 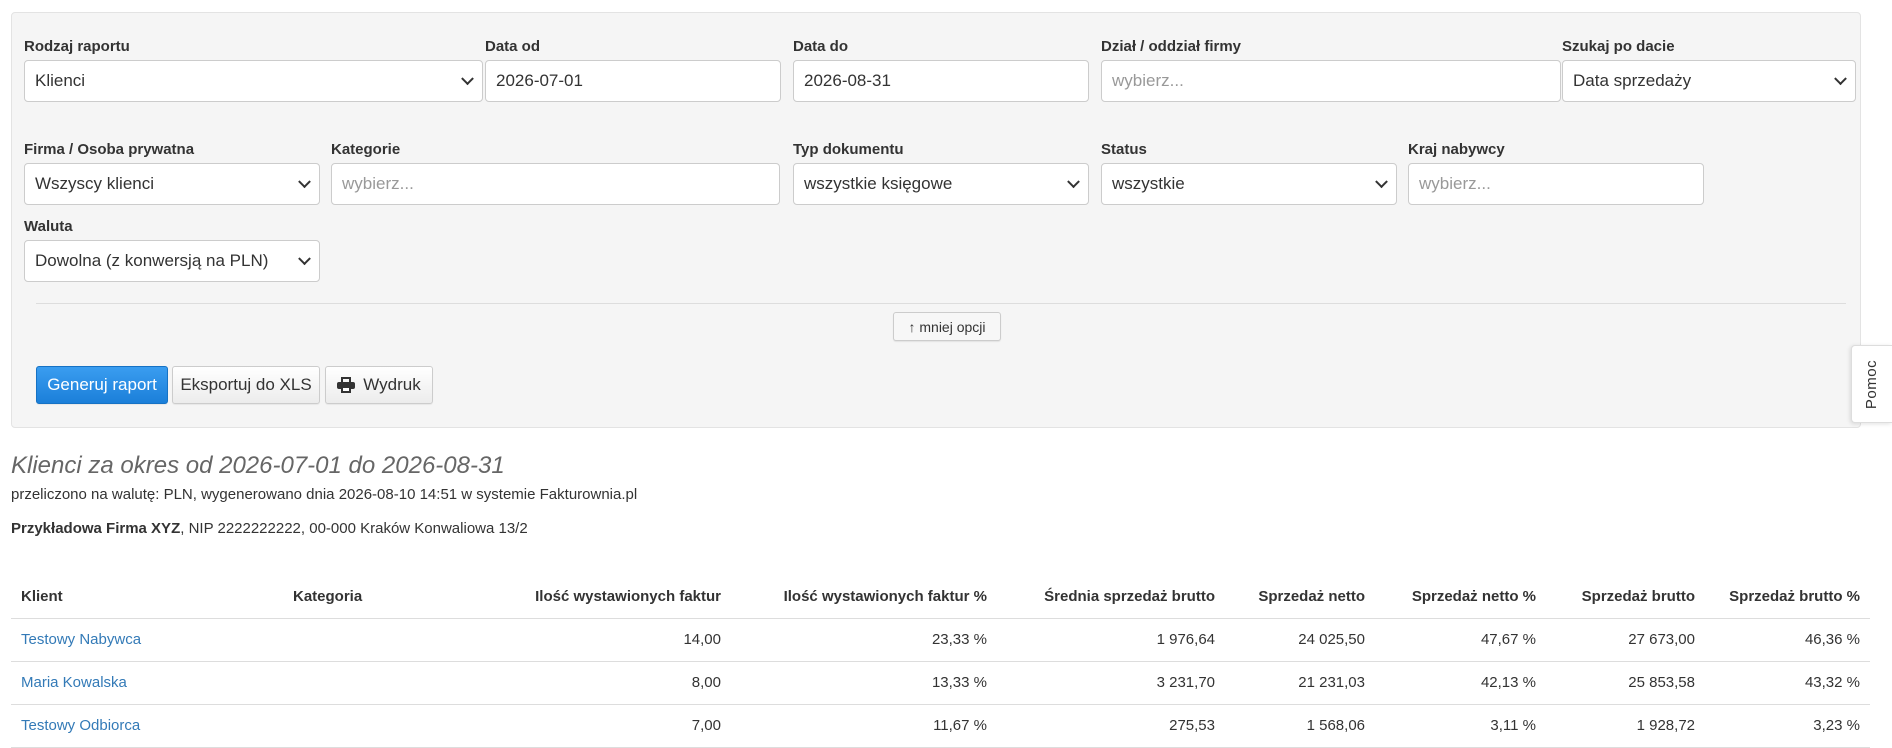 I want to click on client-link: Testowy Nabywca, so click(x=81, y=639).